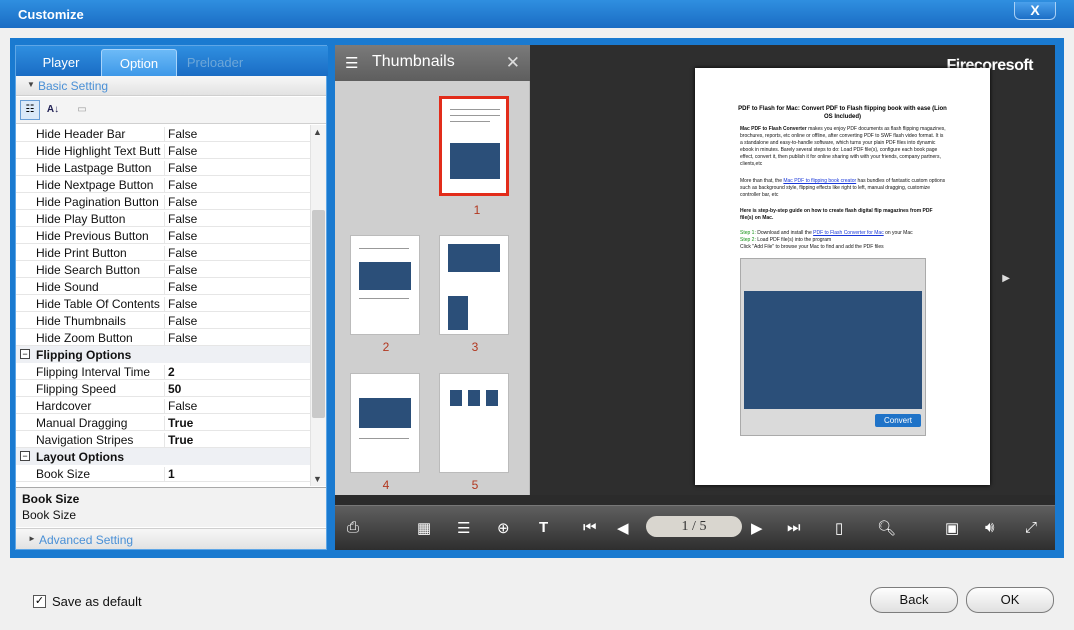 The width and height of the screenshot is (1074, 630). Describe the element at coordinates (163, 303) in the screenshot. I see `property-row: Hide Table Of Contents False` at that location.